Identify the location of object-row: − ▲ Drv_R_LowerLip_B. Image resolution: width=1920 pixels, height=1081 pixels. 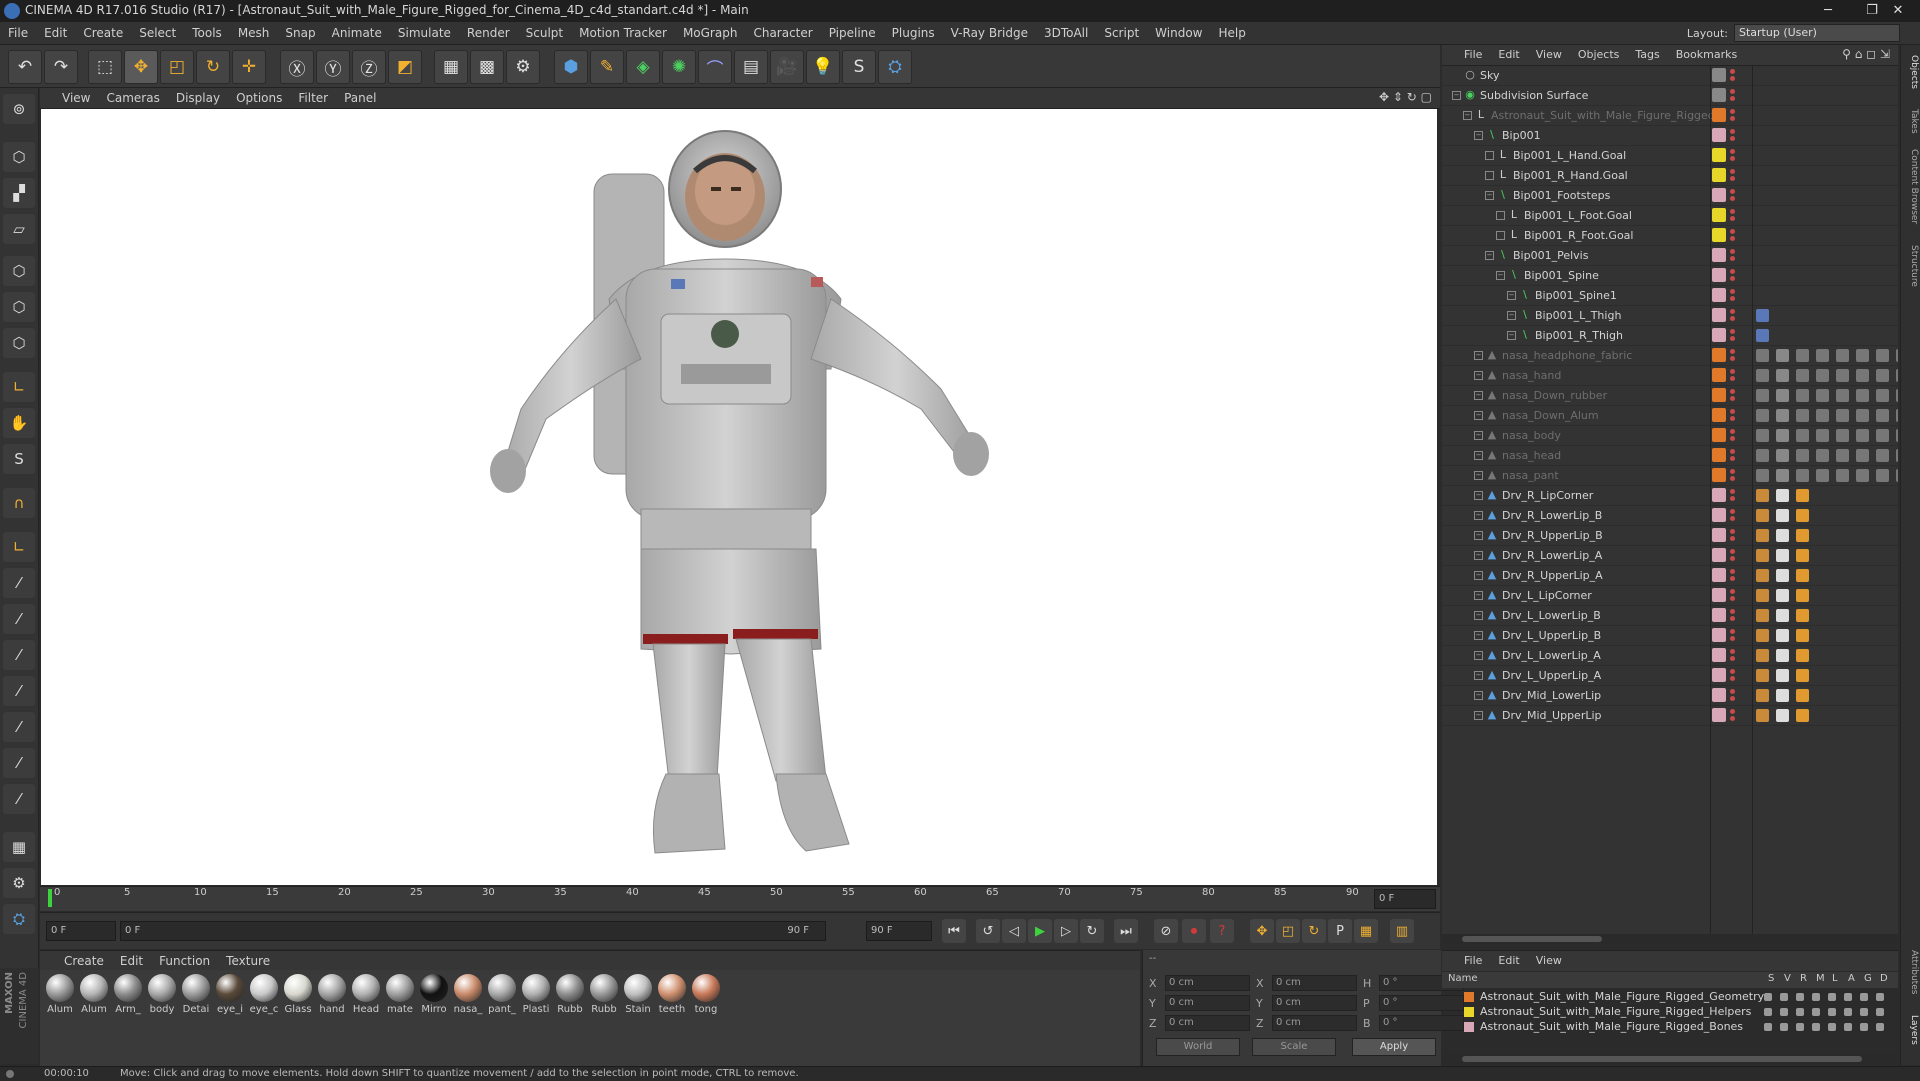
(1670, 516).